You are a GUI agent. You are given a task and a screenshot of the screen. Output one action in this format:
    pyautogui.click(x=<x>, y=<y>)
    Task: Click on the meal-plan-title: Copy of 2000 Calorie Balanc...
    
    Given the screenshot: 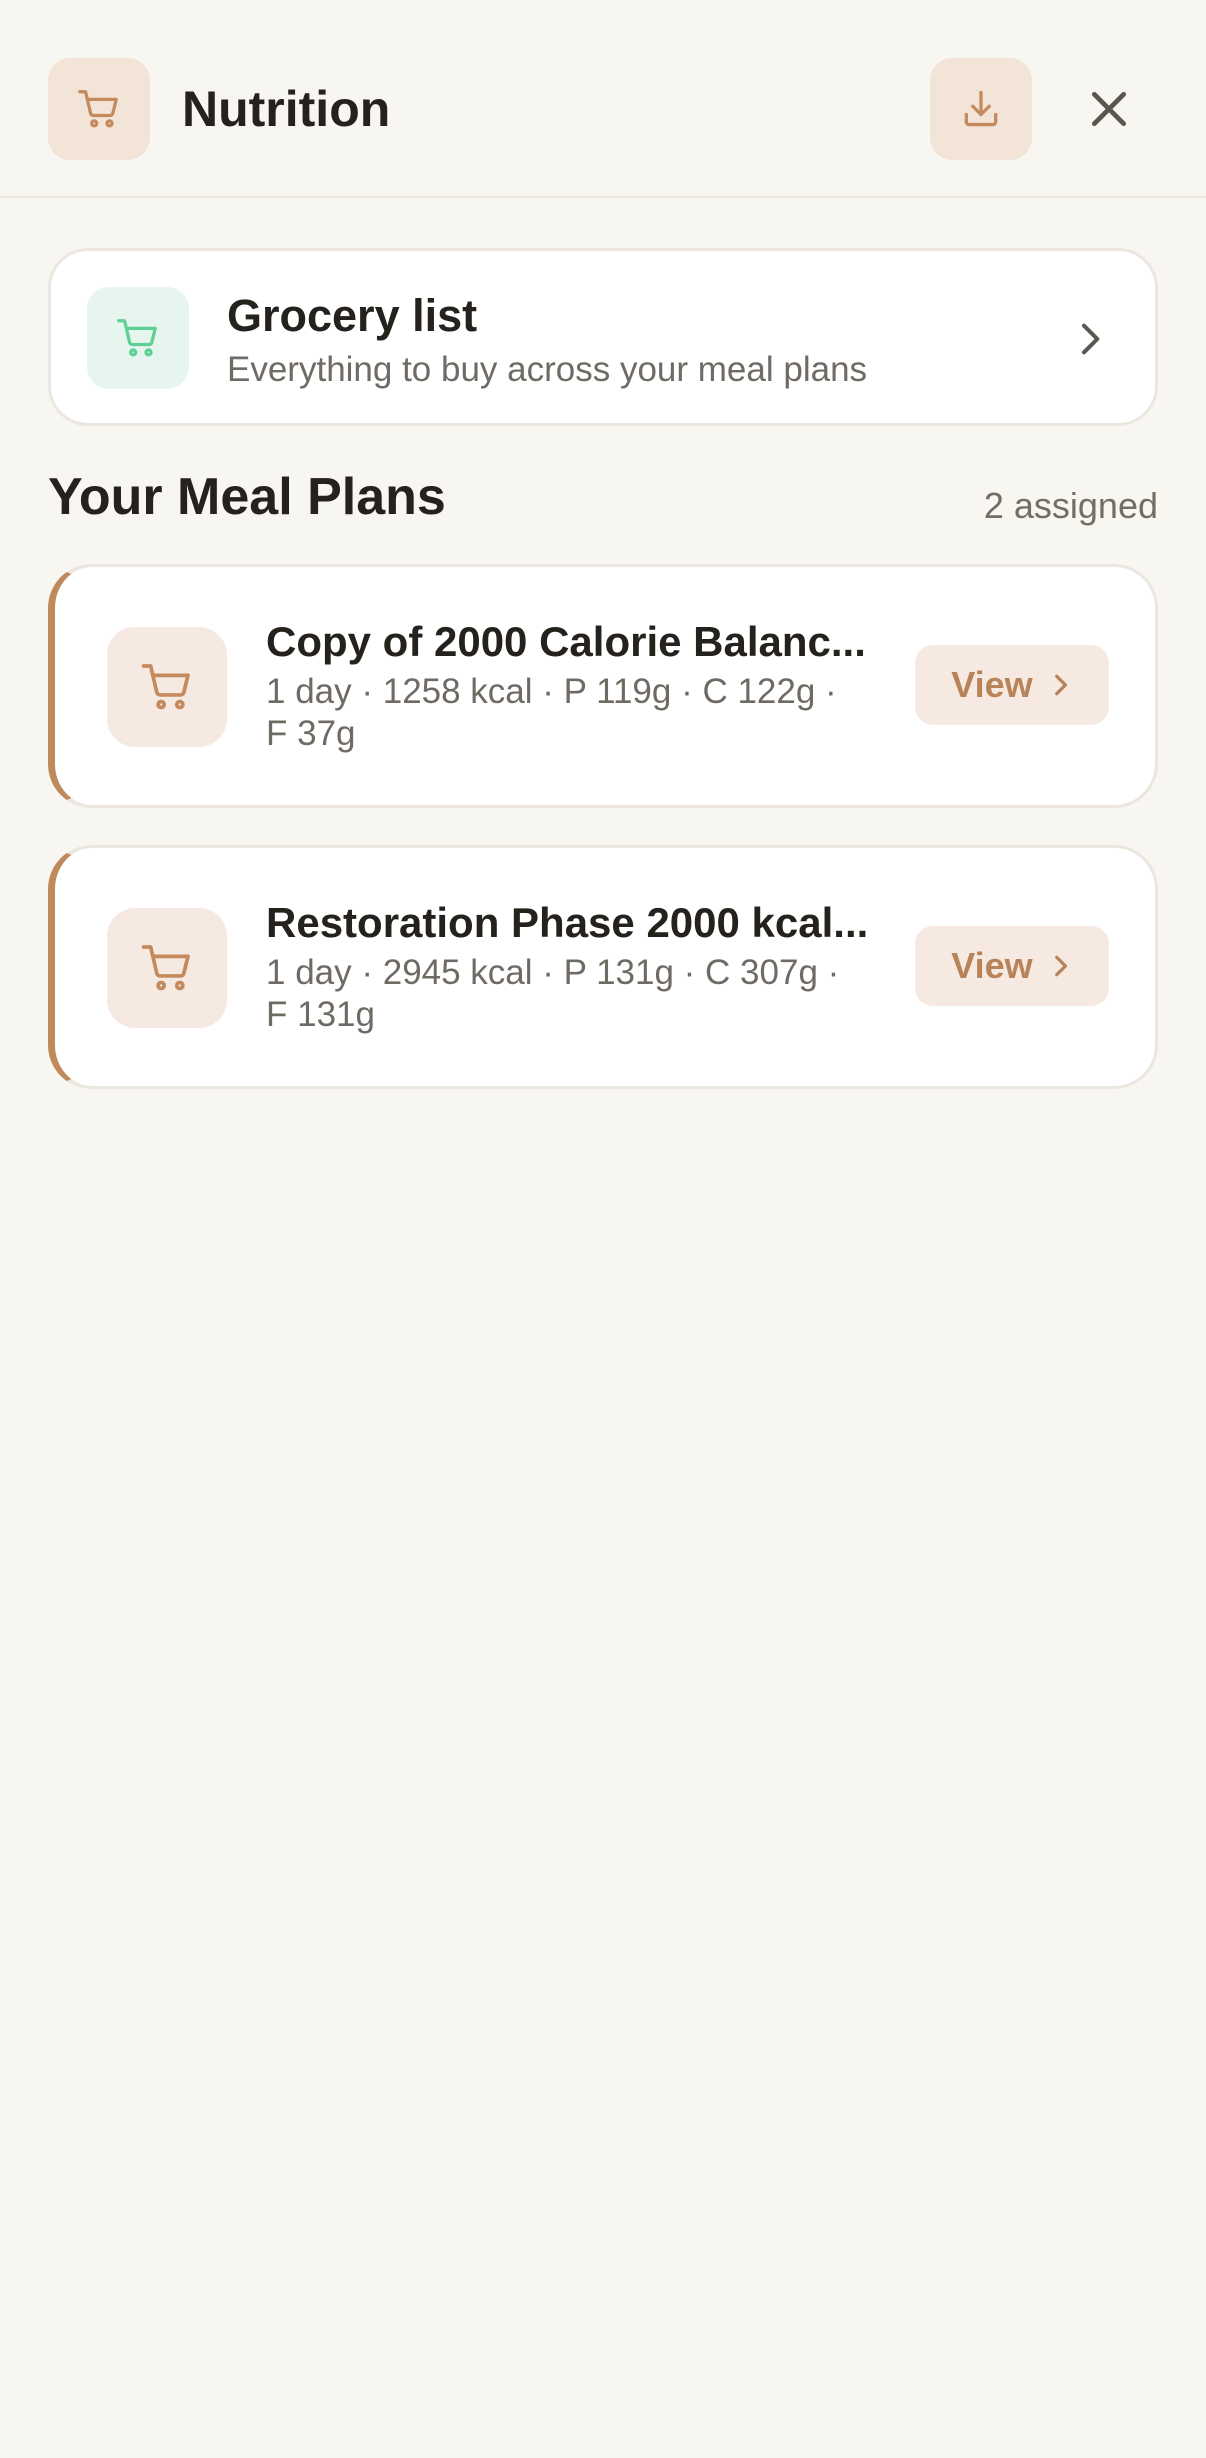 What is the action you would take?
    pyautogui.click(x=566, y=641)
    